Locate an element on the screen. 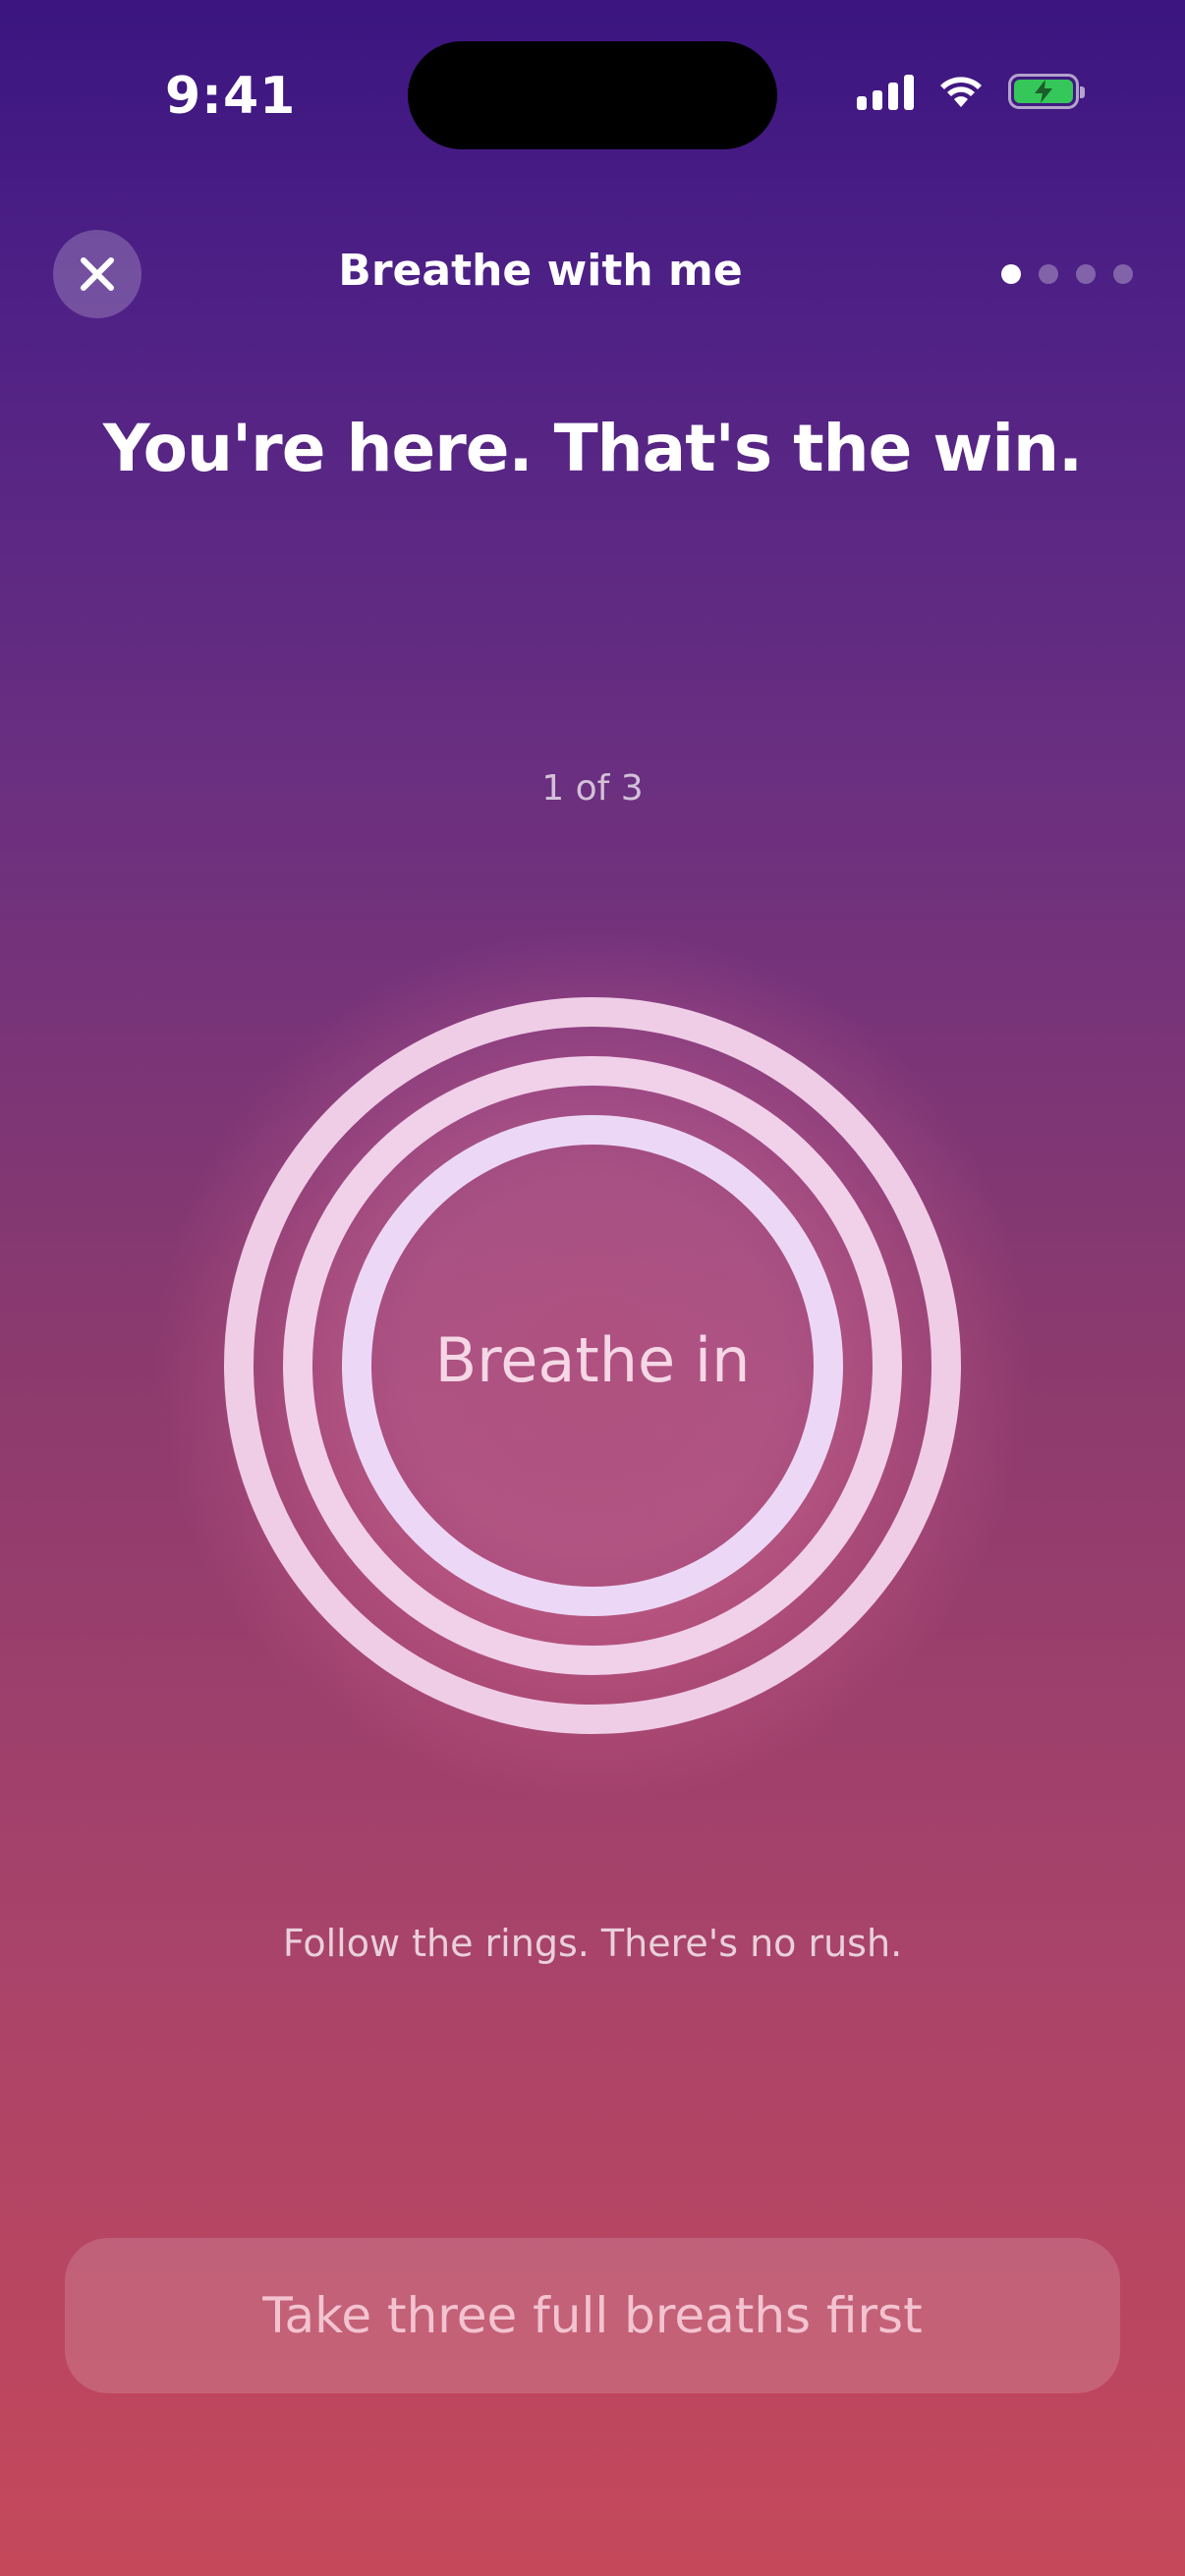  step-indicator is located at coordinates (1067, 274).